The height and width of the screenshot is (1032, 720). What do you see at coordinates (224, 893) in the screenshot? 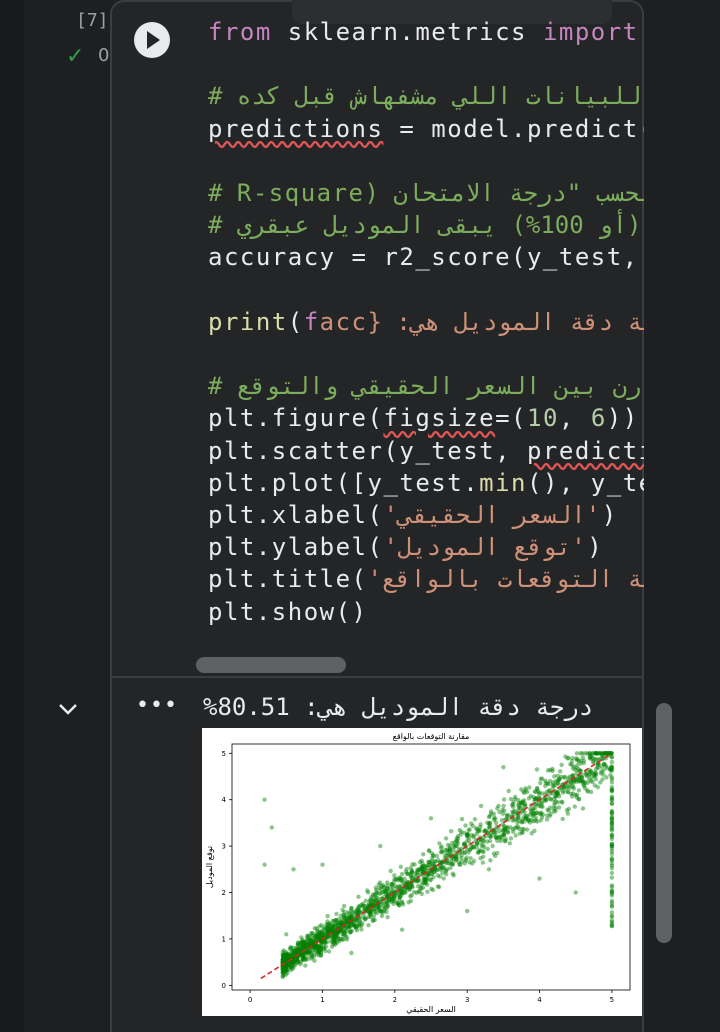
I see `y-tick-label: 2` at bounding box center [224, 893].